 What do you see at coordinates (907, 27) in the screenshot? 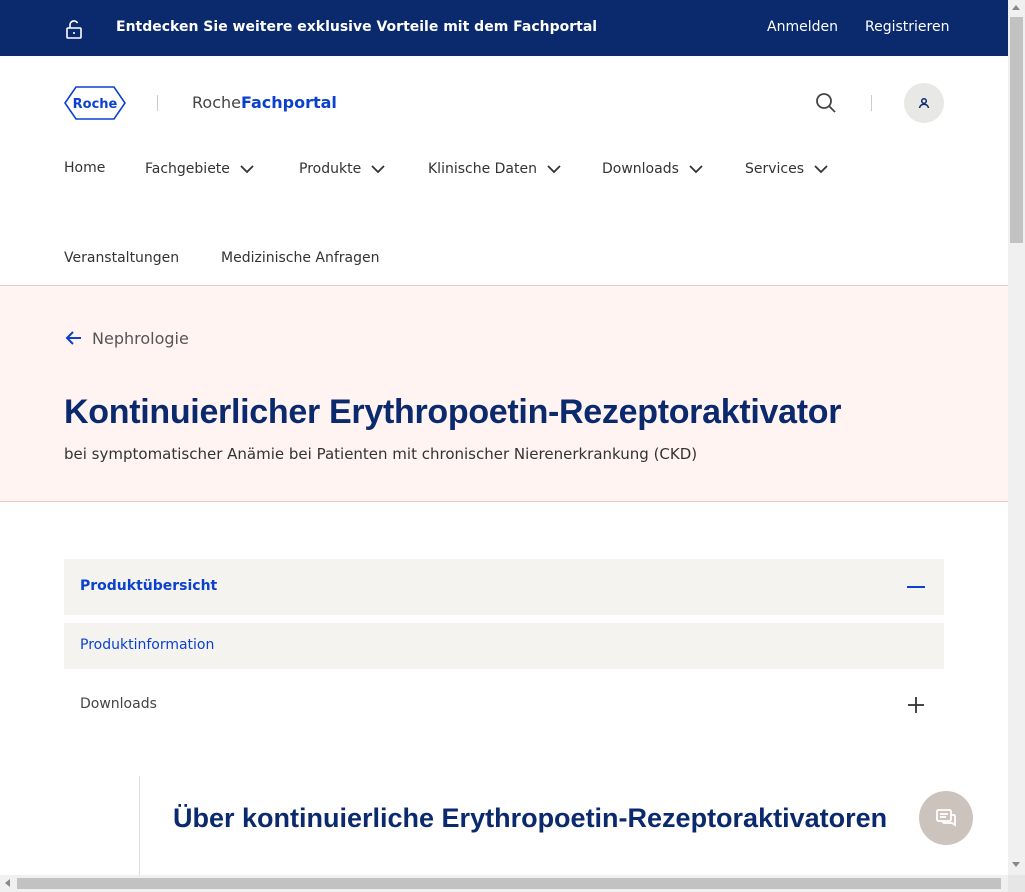
I see `register-link: Registrieren` at bounding box center [907, 27].